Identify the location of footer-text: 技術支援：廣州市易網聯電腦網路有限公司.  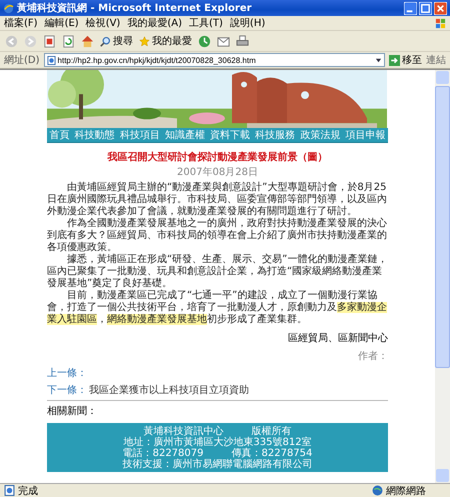
(217, 464).